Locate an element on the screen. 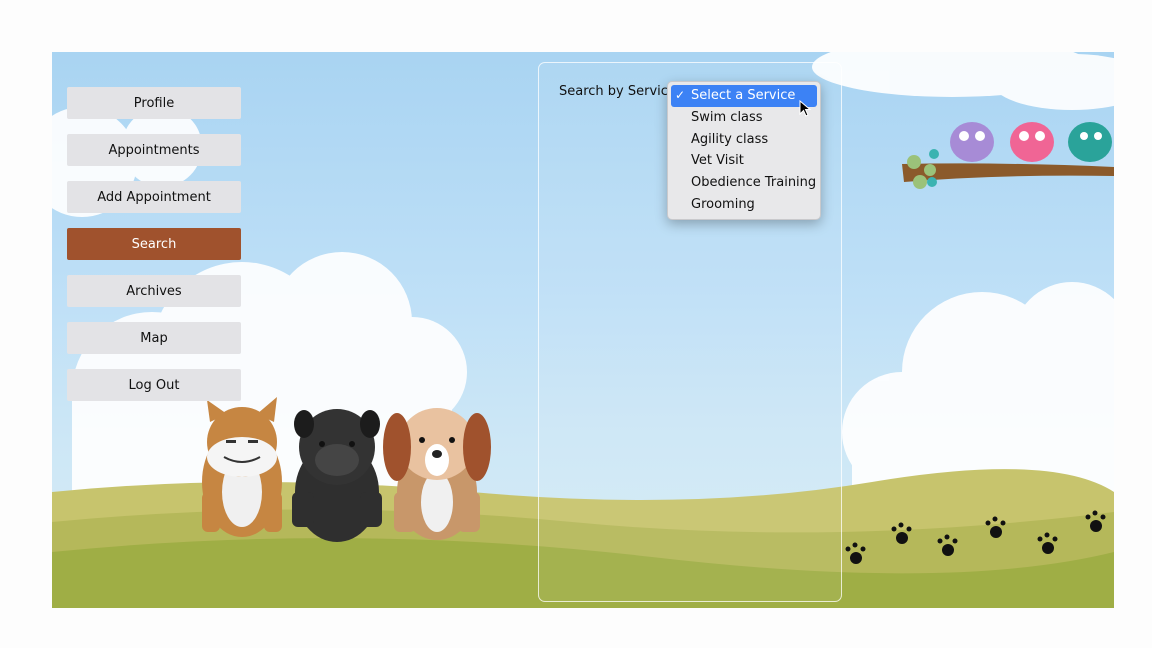 This screenshot has width=1152, height=648. nav-add-appointment-button: Add Appointment is located at coordinates (154, 197).